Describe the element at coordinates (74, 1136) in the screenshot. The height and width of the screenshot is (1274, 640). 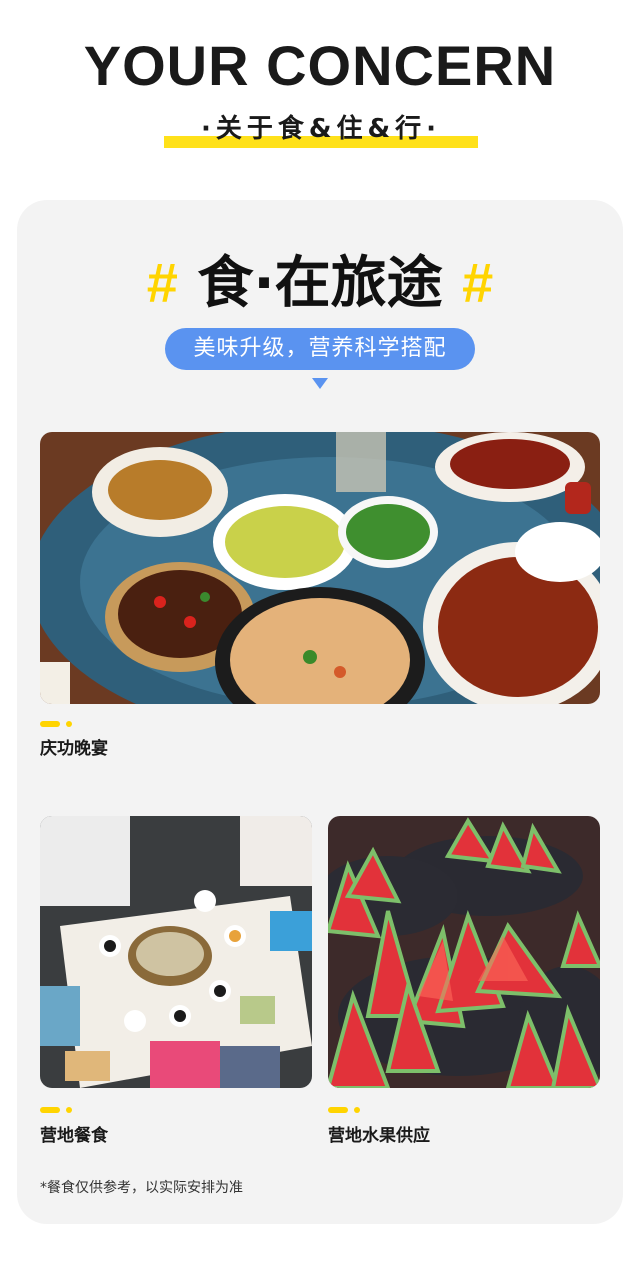
I see `photo-caption-camp-meal: 营地餐食` at that location.